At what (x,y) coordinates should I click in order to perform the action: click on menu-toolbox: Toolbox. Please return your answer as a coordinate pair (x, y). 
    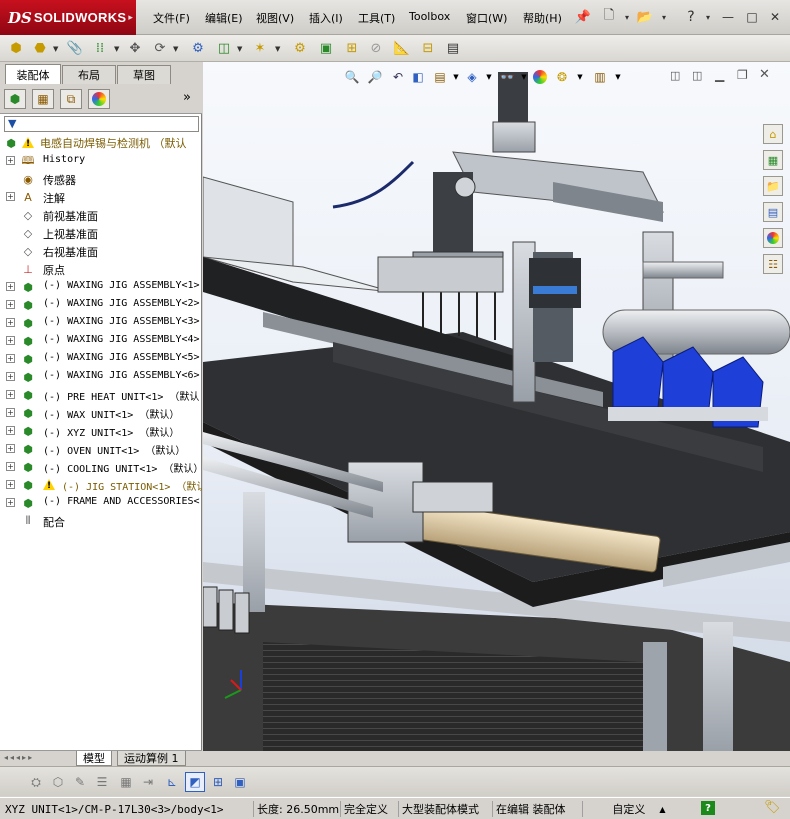
    Looking at the image, I should click on (429, 16).